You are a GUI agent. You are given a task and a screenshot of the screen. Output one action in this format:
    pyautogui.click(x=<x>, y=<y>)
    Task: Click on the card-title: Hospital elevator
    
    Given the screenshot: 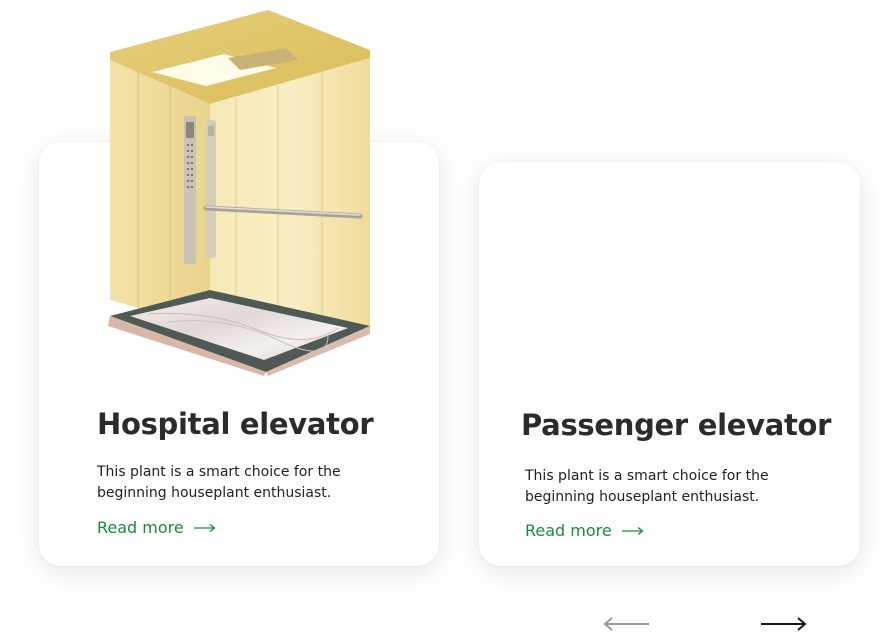 What is the action you would take?
    pyautogui.click(x=235, y=424)
    